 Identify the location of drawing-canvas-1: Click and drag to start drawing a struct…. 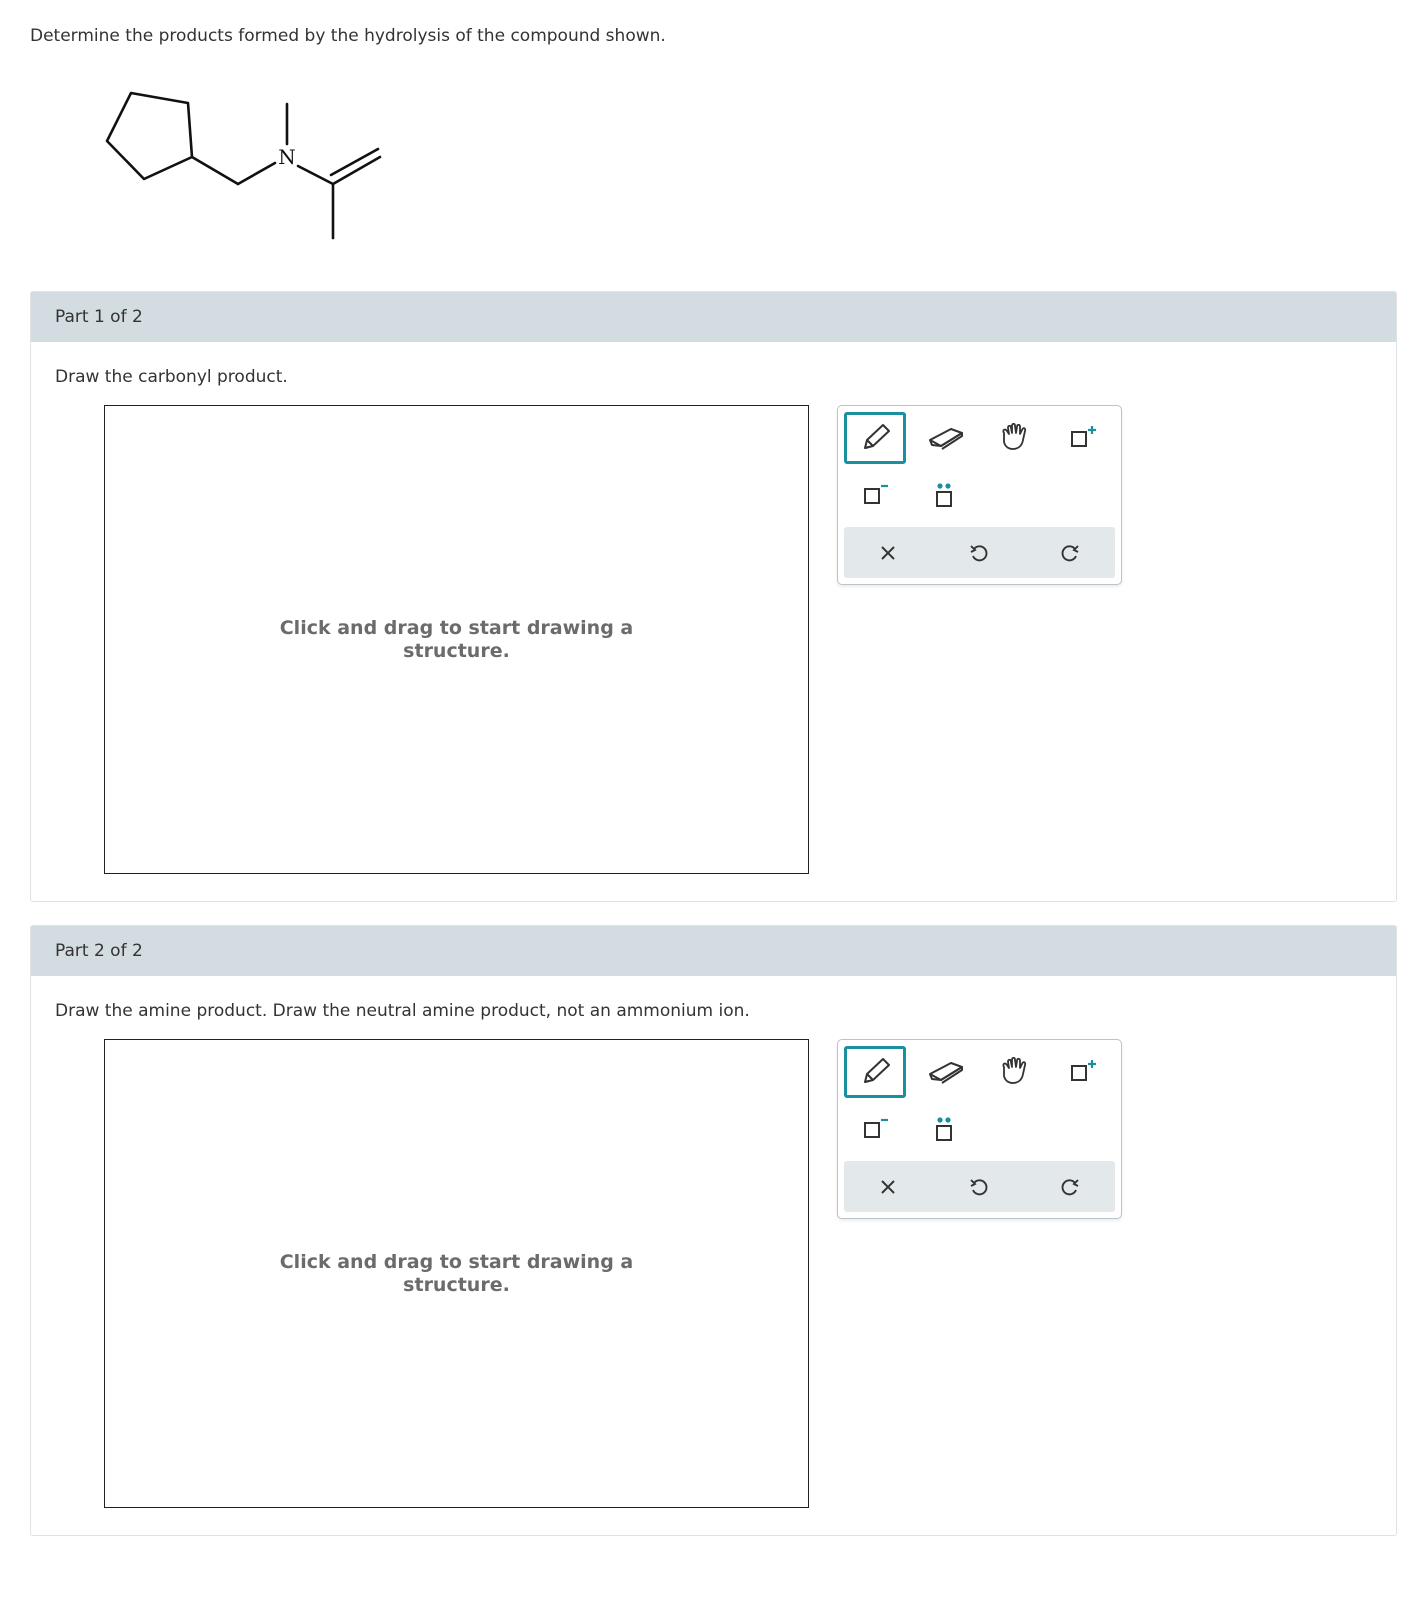
(456, 639).